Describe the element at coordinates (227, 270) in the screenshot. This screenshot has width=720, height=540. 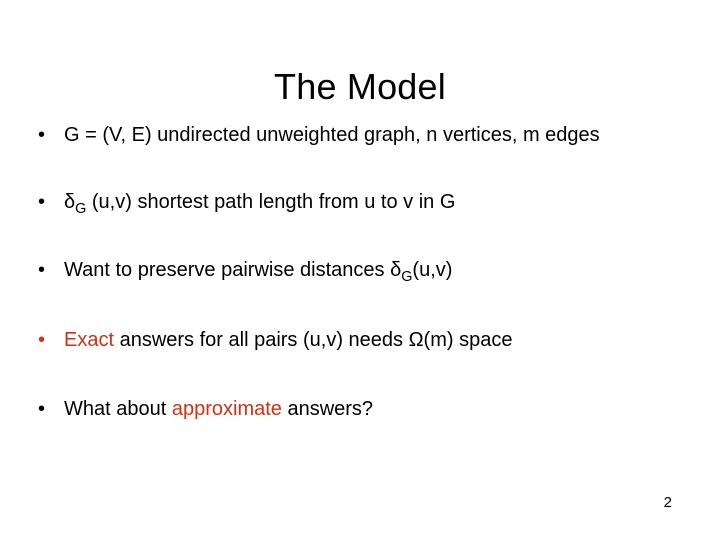
I see `text-segment: Want to preserve pairwise distances` at that location.